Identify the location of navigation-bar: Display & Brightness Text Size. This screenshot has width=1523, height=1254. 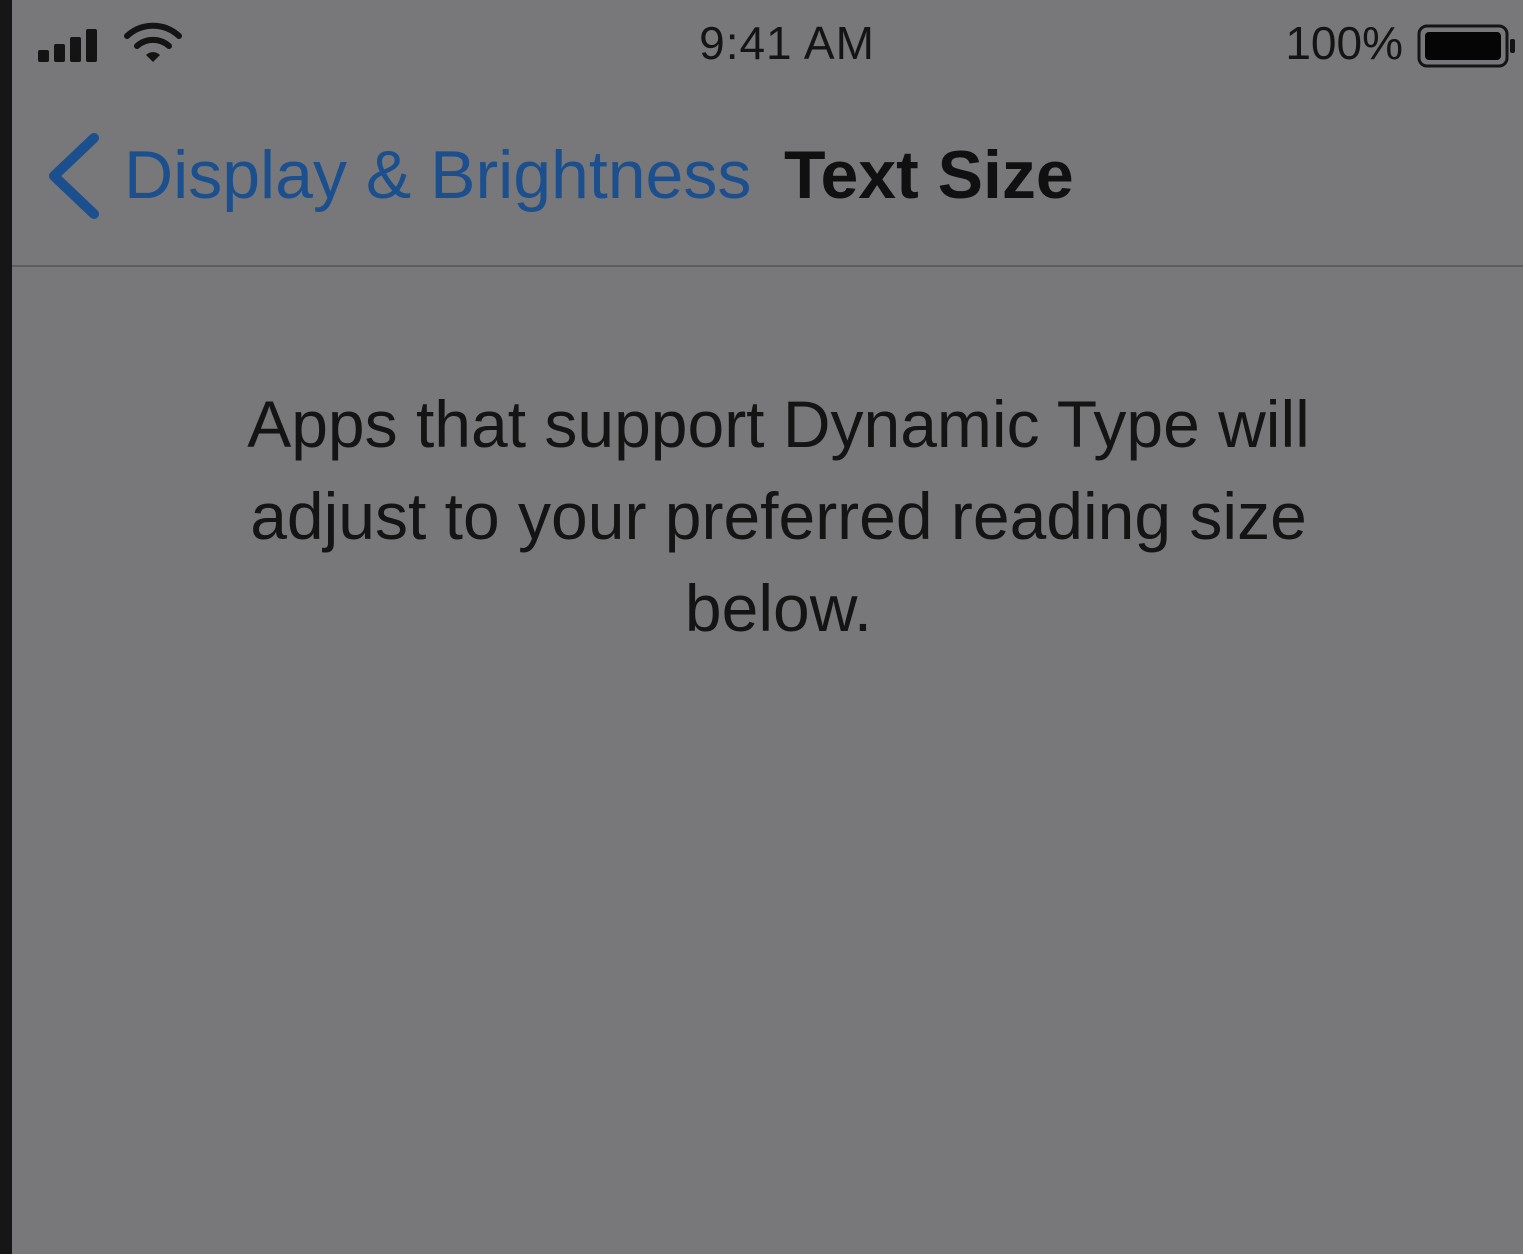
(767, 179).